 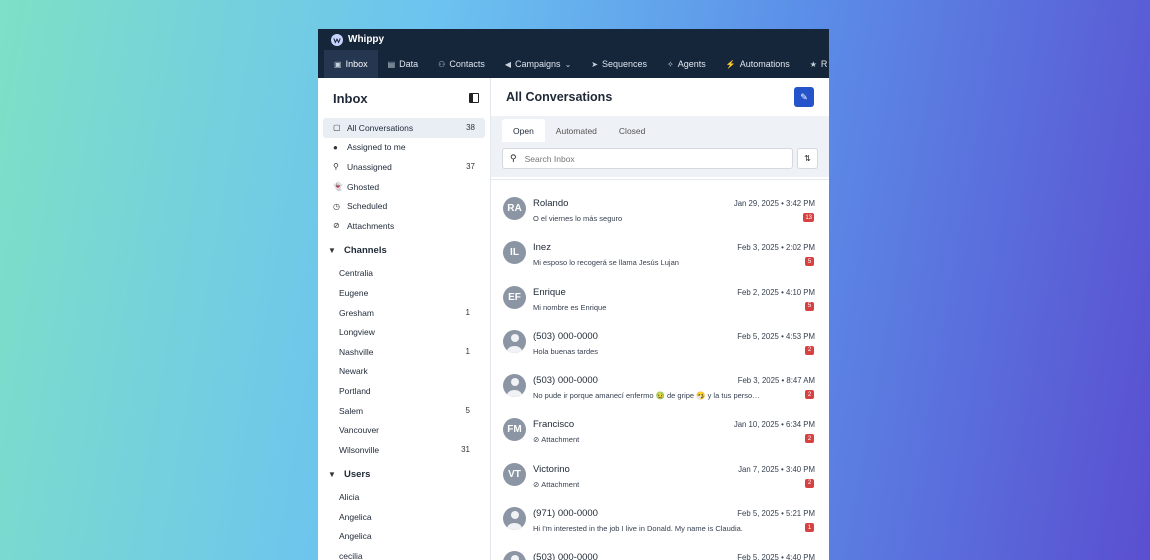 I want to click on avatar: EF, so click(x=514, y=297).